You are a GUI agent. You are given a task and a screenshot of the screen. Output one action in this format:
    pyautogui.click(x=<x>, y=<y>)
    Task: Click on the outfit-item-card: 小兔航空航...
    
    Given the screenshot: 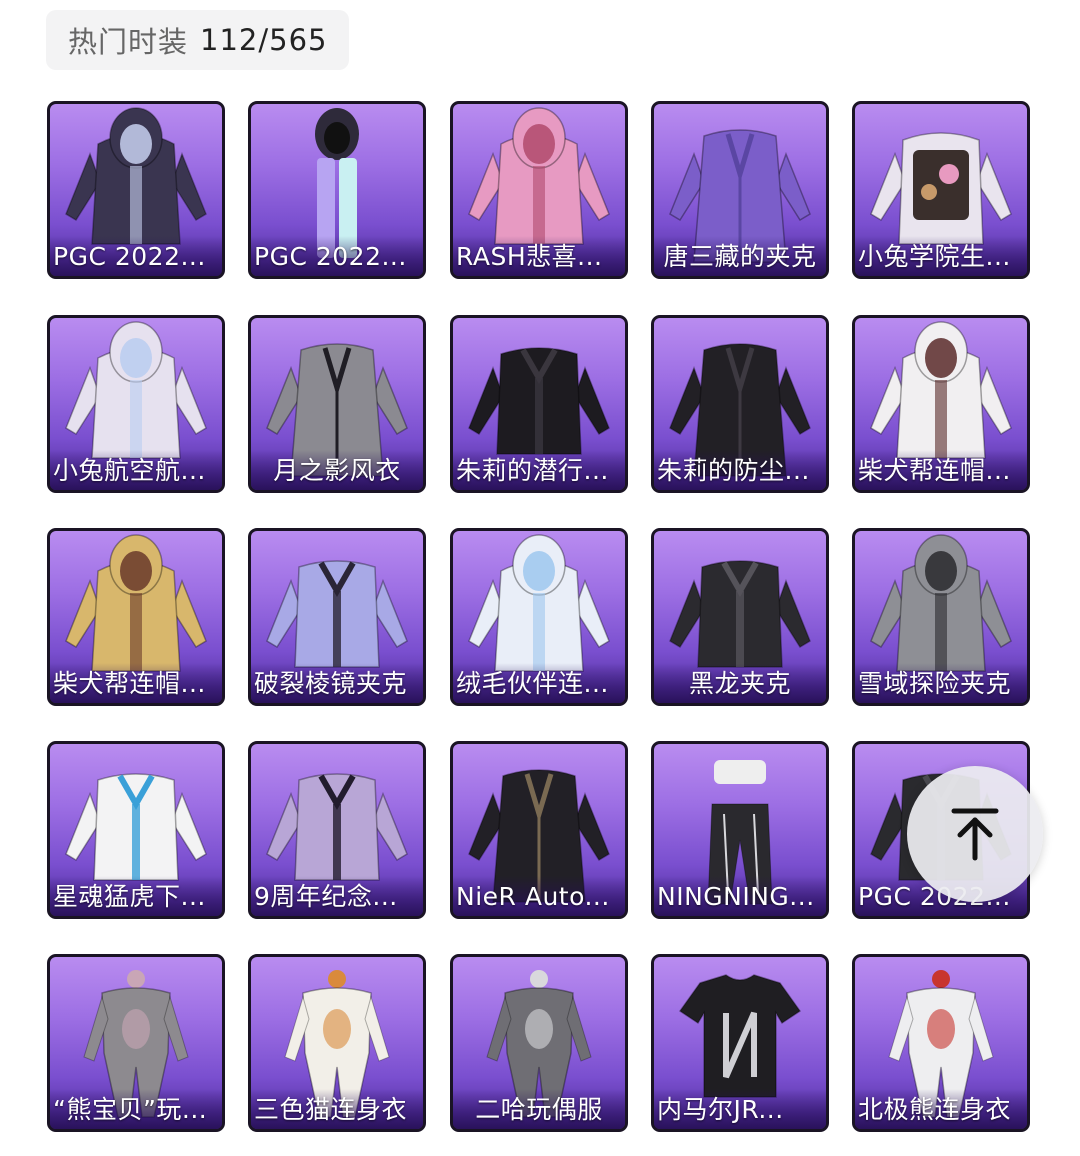 What is the action you would take?
    pyautogui.click(x=136, y=404)
    